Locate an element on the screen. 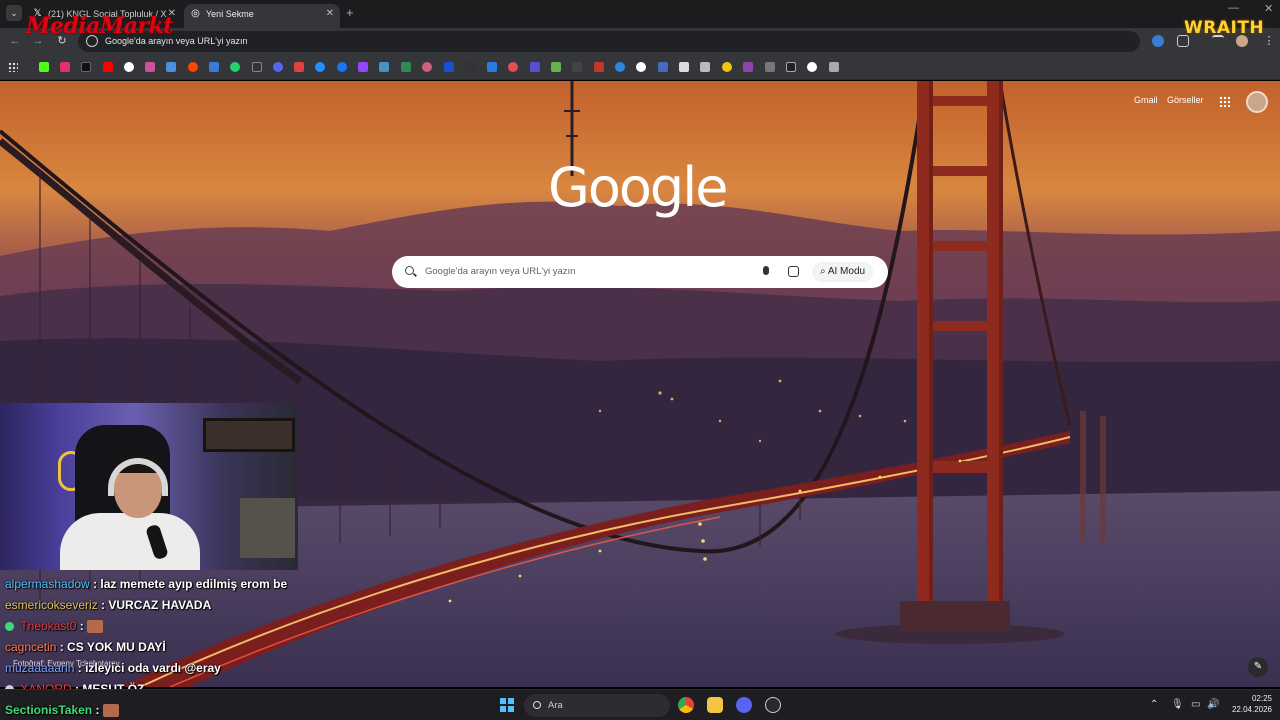  streamer-body is located at coordinates (130, 541).